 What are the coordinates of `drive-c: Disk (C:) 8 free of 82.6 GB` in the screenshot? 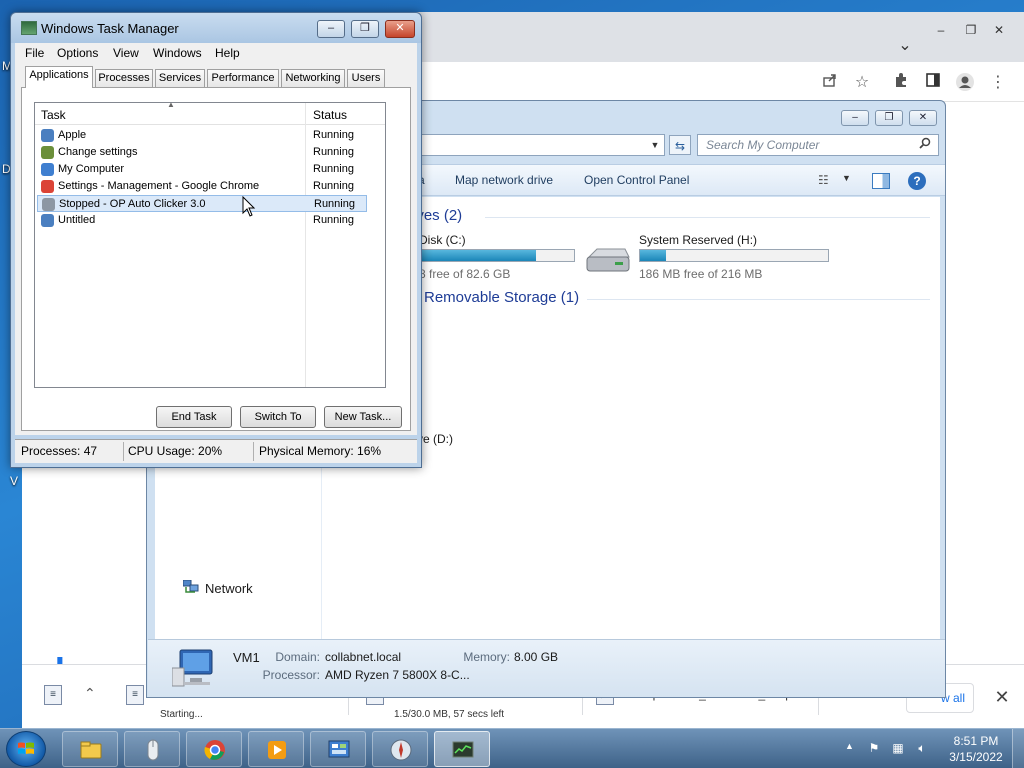 It's located at (498, 257).